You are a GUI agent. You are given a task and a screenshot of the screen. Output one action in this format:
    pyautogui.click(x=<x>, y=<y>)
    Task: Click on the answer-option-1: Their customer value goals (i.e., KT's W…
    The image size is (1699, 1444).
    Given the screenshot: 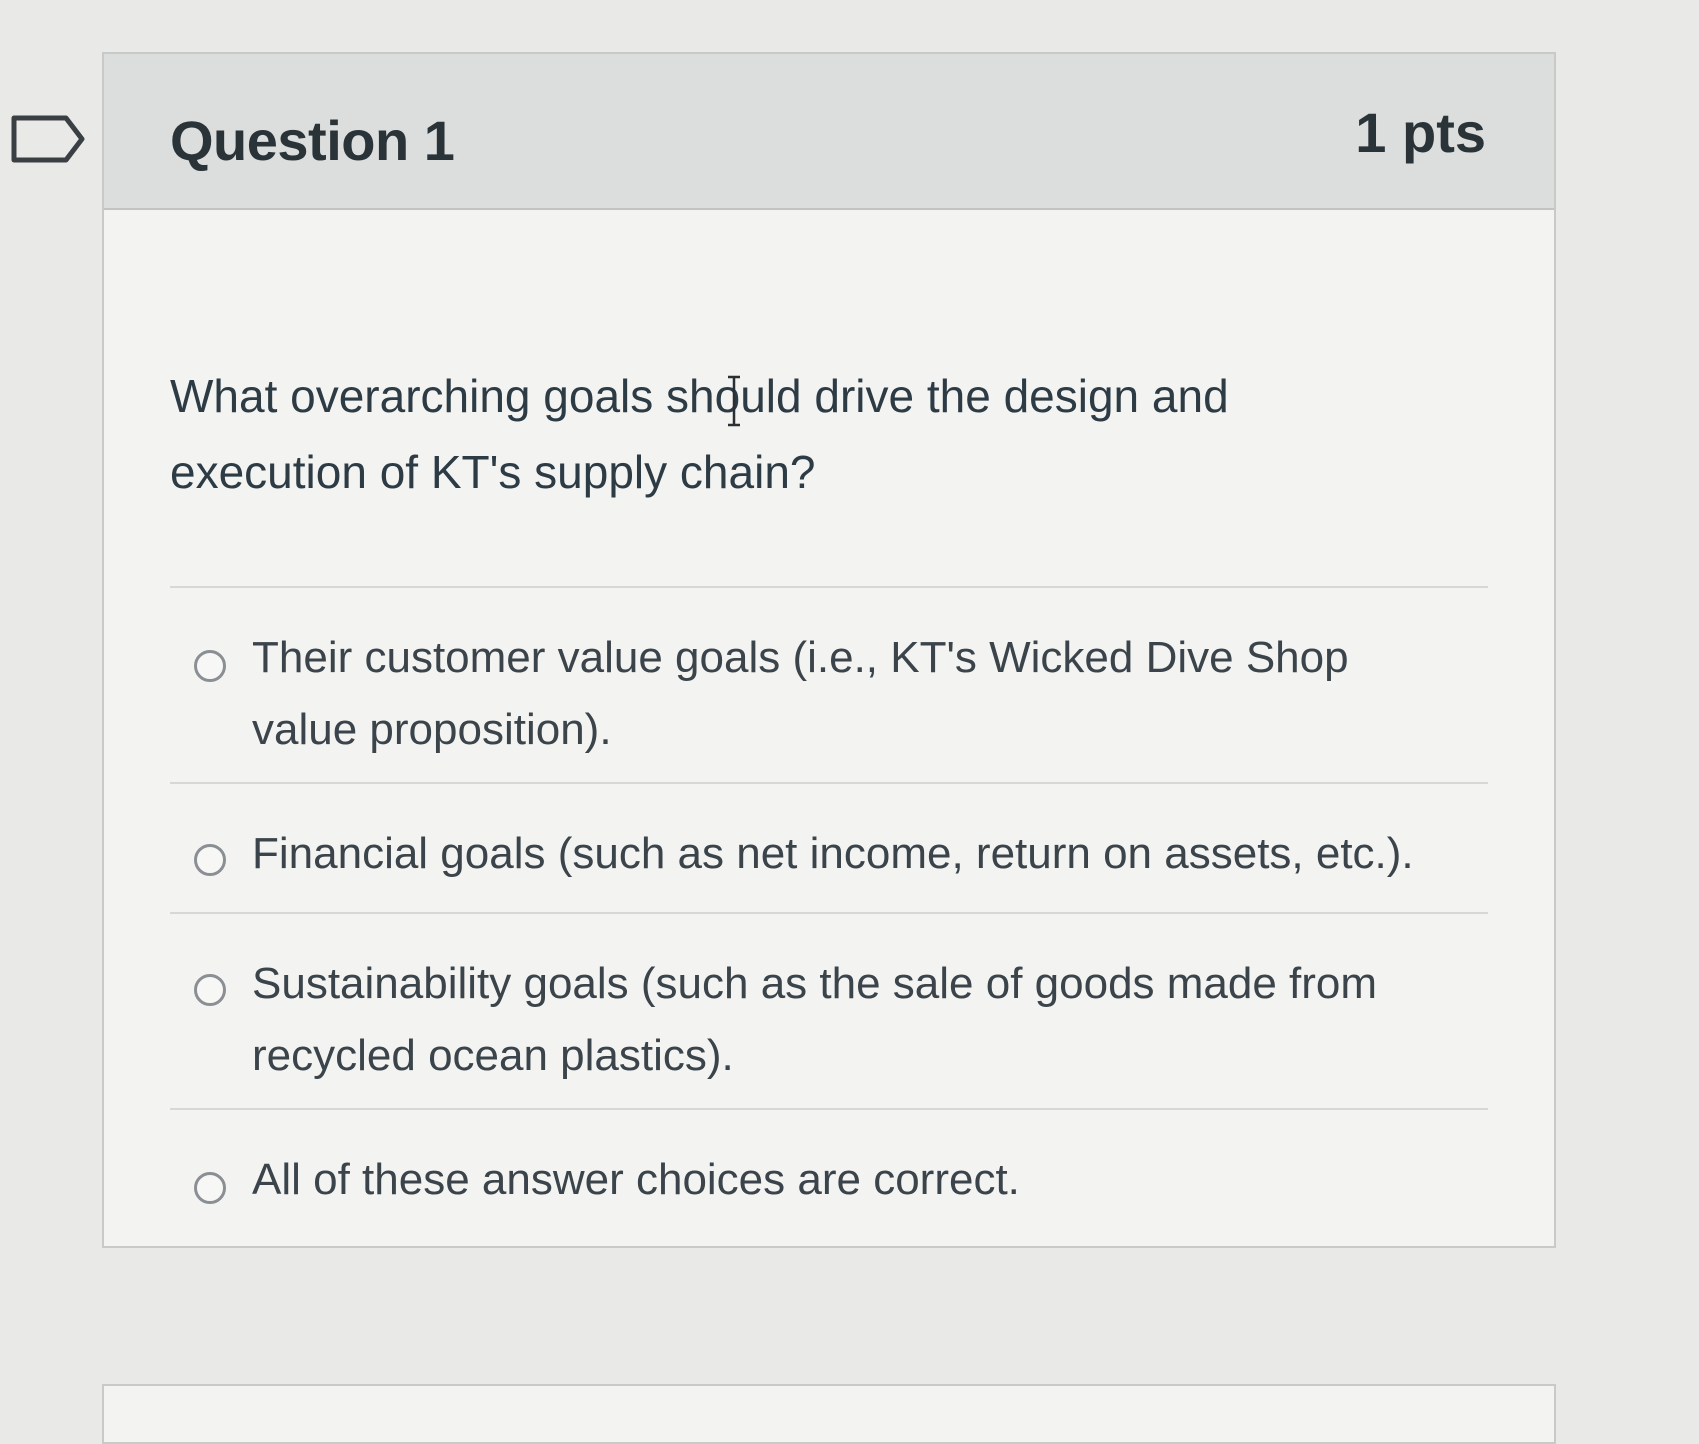 What is the action you would take?
    pyautogui.click(x=829, y=689)
    